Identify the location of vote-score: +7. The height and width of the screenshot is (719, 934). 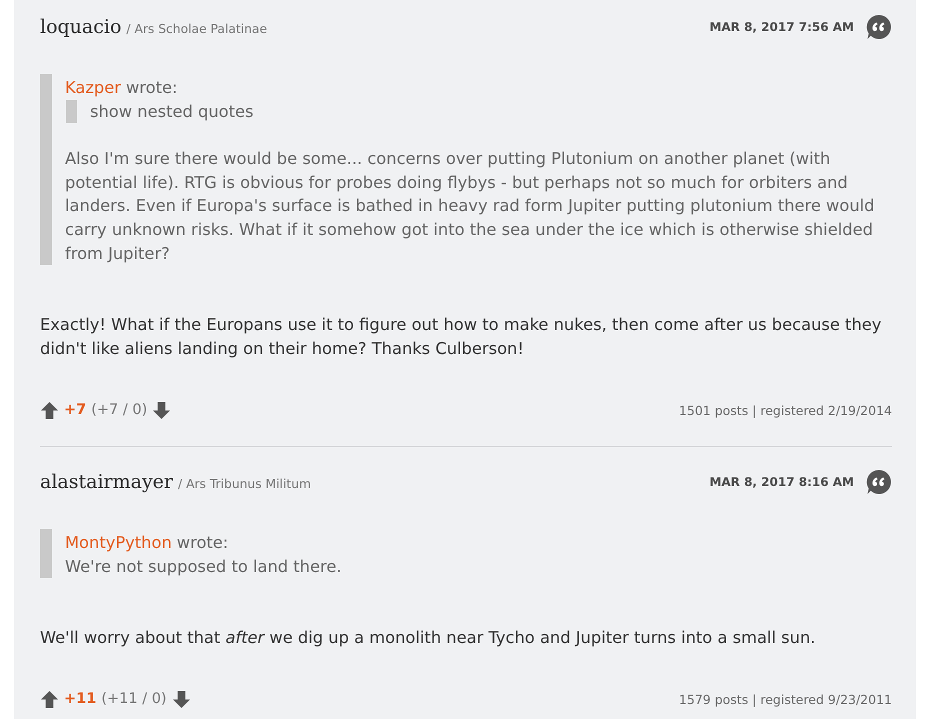
(75, 410).